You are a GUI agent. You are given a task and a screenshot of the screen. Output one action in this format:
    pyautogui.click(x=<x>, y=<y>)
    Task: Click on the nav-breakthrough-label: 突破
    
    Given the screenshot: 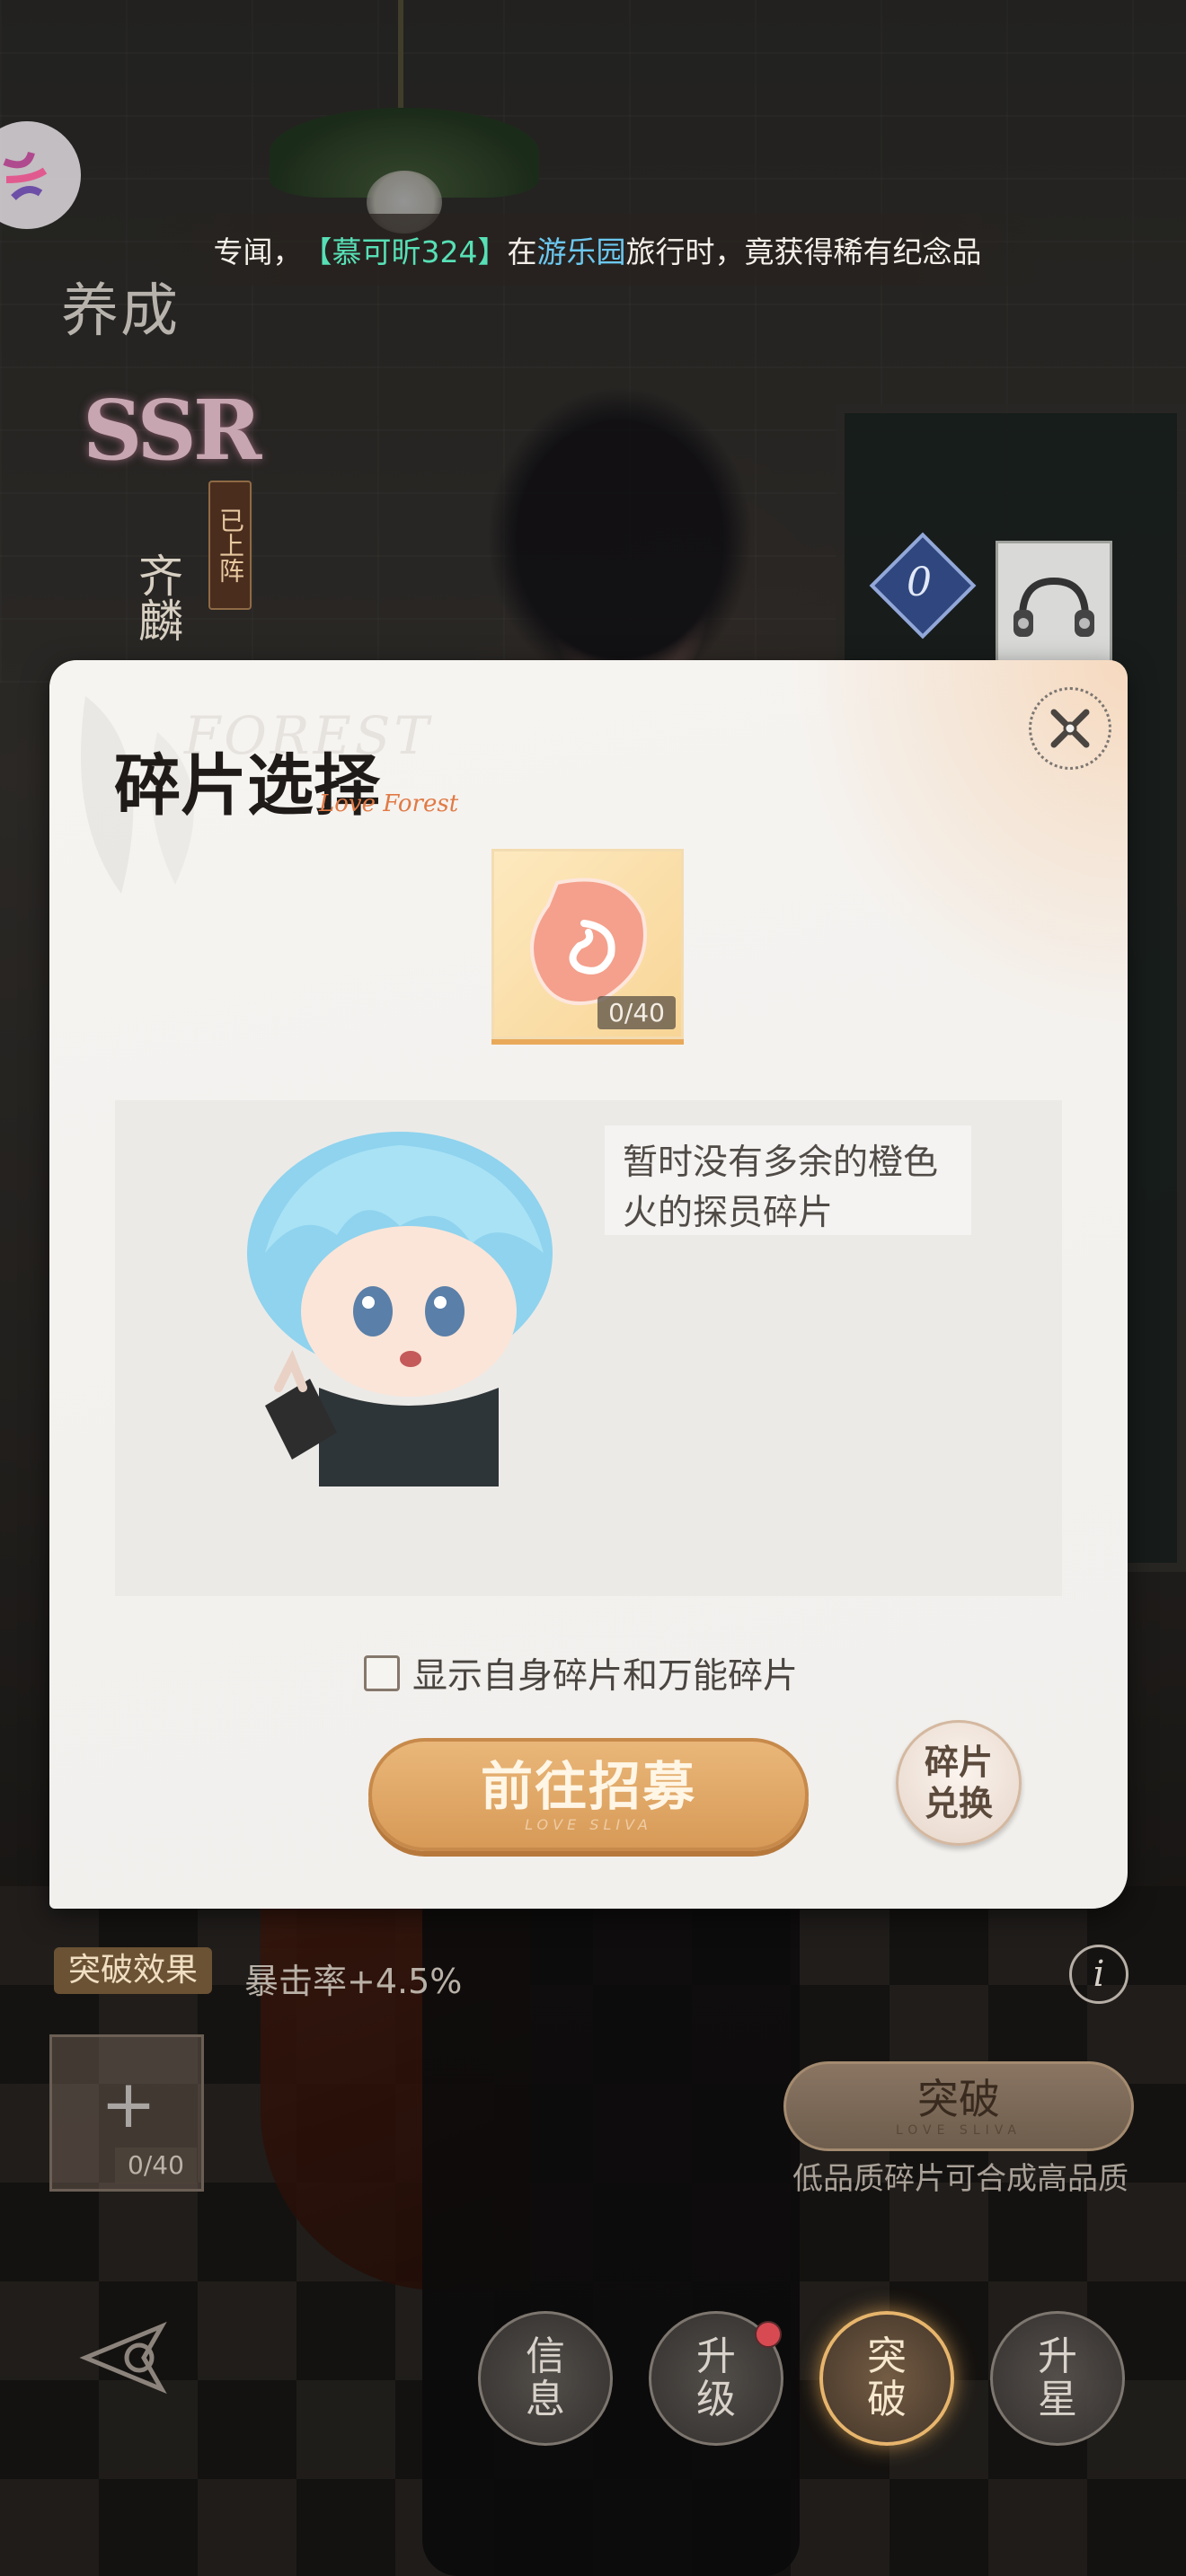 What is the action you would take?
    pyautogui.click(x=887, y=2378)
    